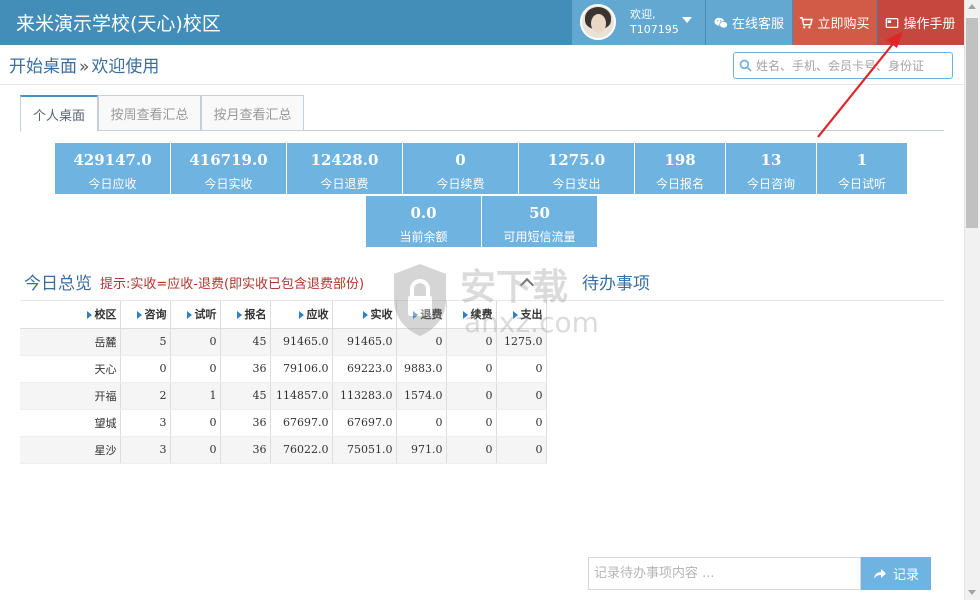 The image size is (980, 600). I want to click on user-greeting: 欢迎, T107195, so click(654, 22).